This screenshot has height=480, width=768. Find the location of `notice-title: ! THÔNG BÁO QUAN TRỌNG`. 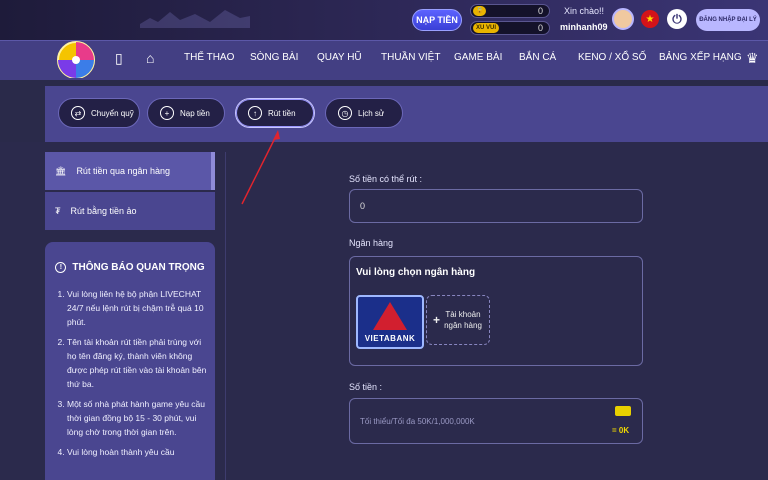

notice-title: ! THÔNG BÁO QUAN TRỌNG is located at coordinates (130, 267).